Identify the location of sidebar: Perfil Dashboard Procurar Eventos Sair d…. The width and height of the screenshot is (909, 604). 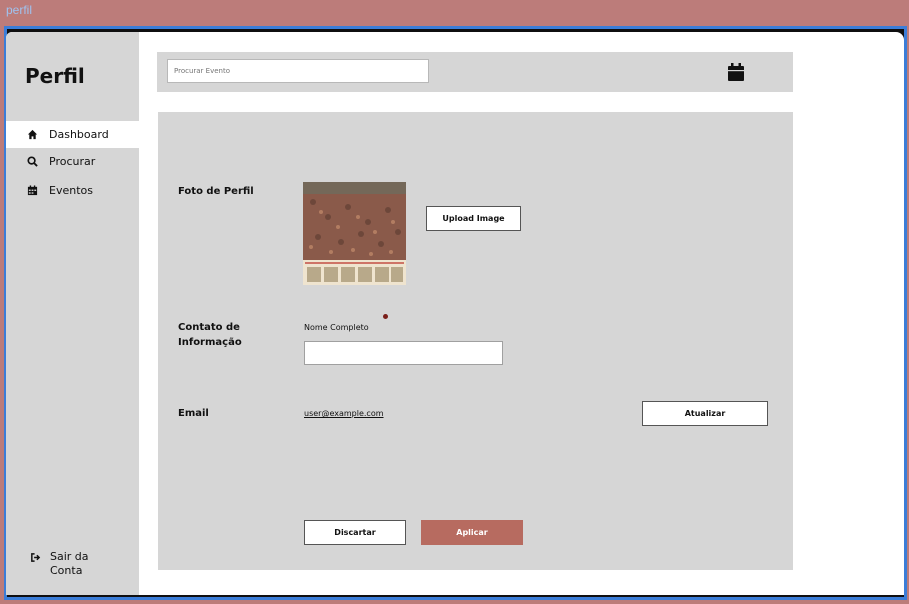
(72, 313).